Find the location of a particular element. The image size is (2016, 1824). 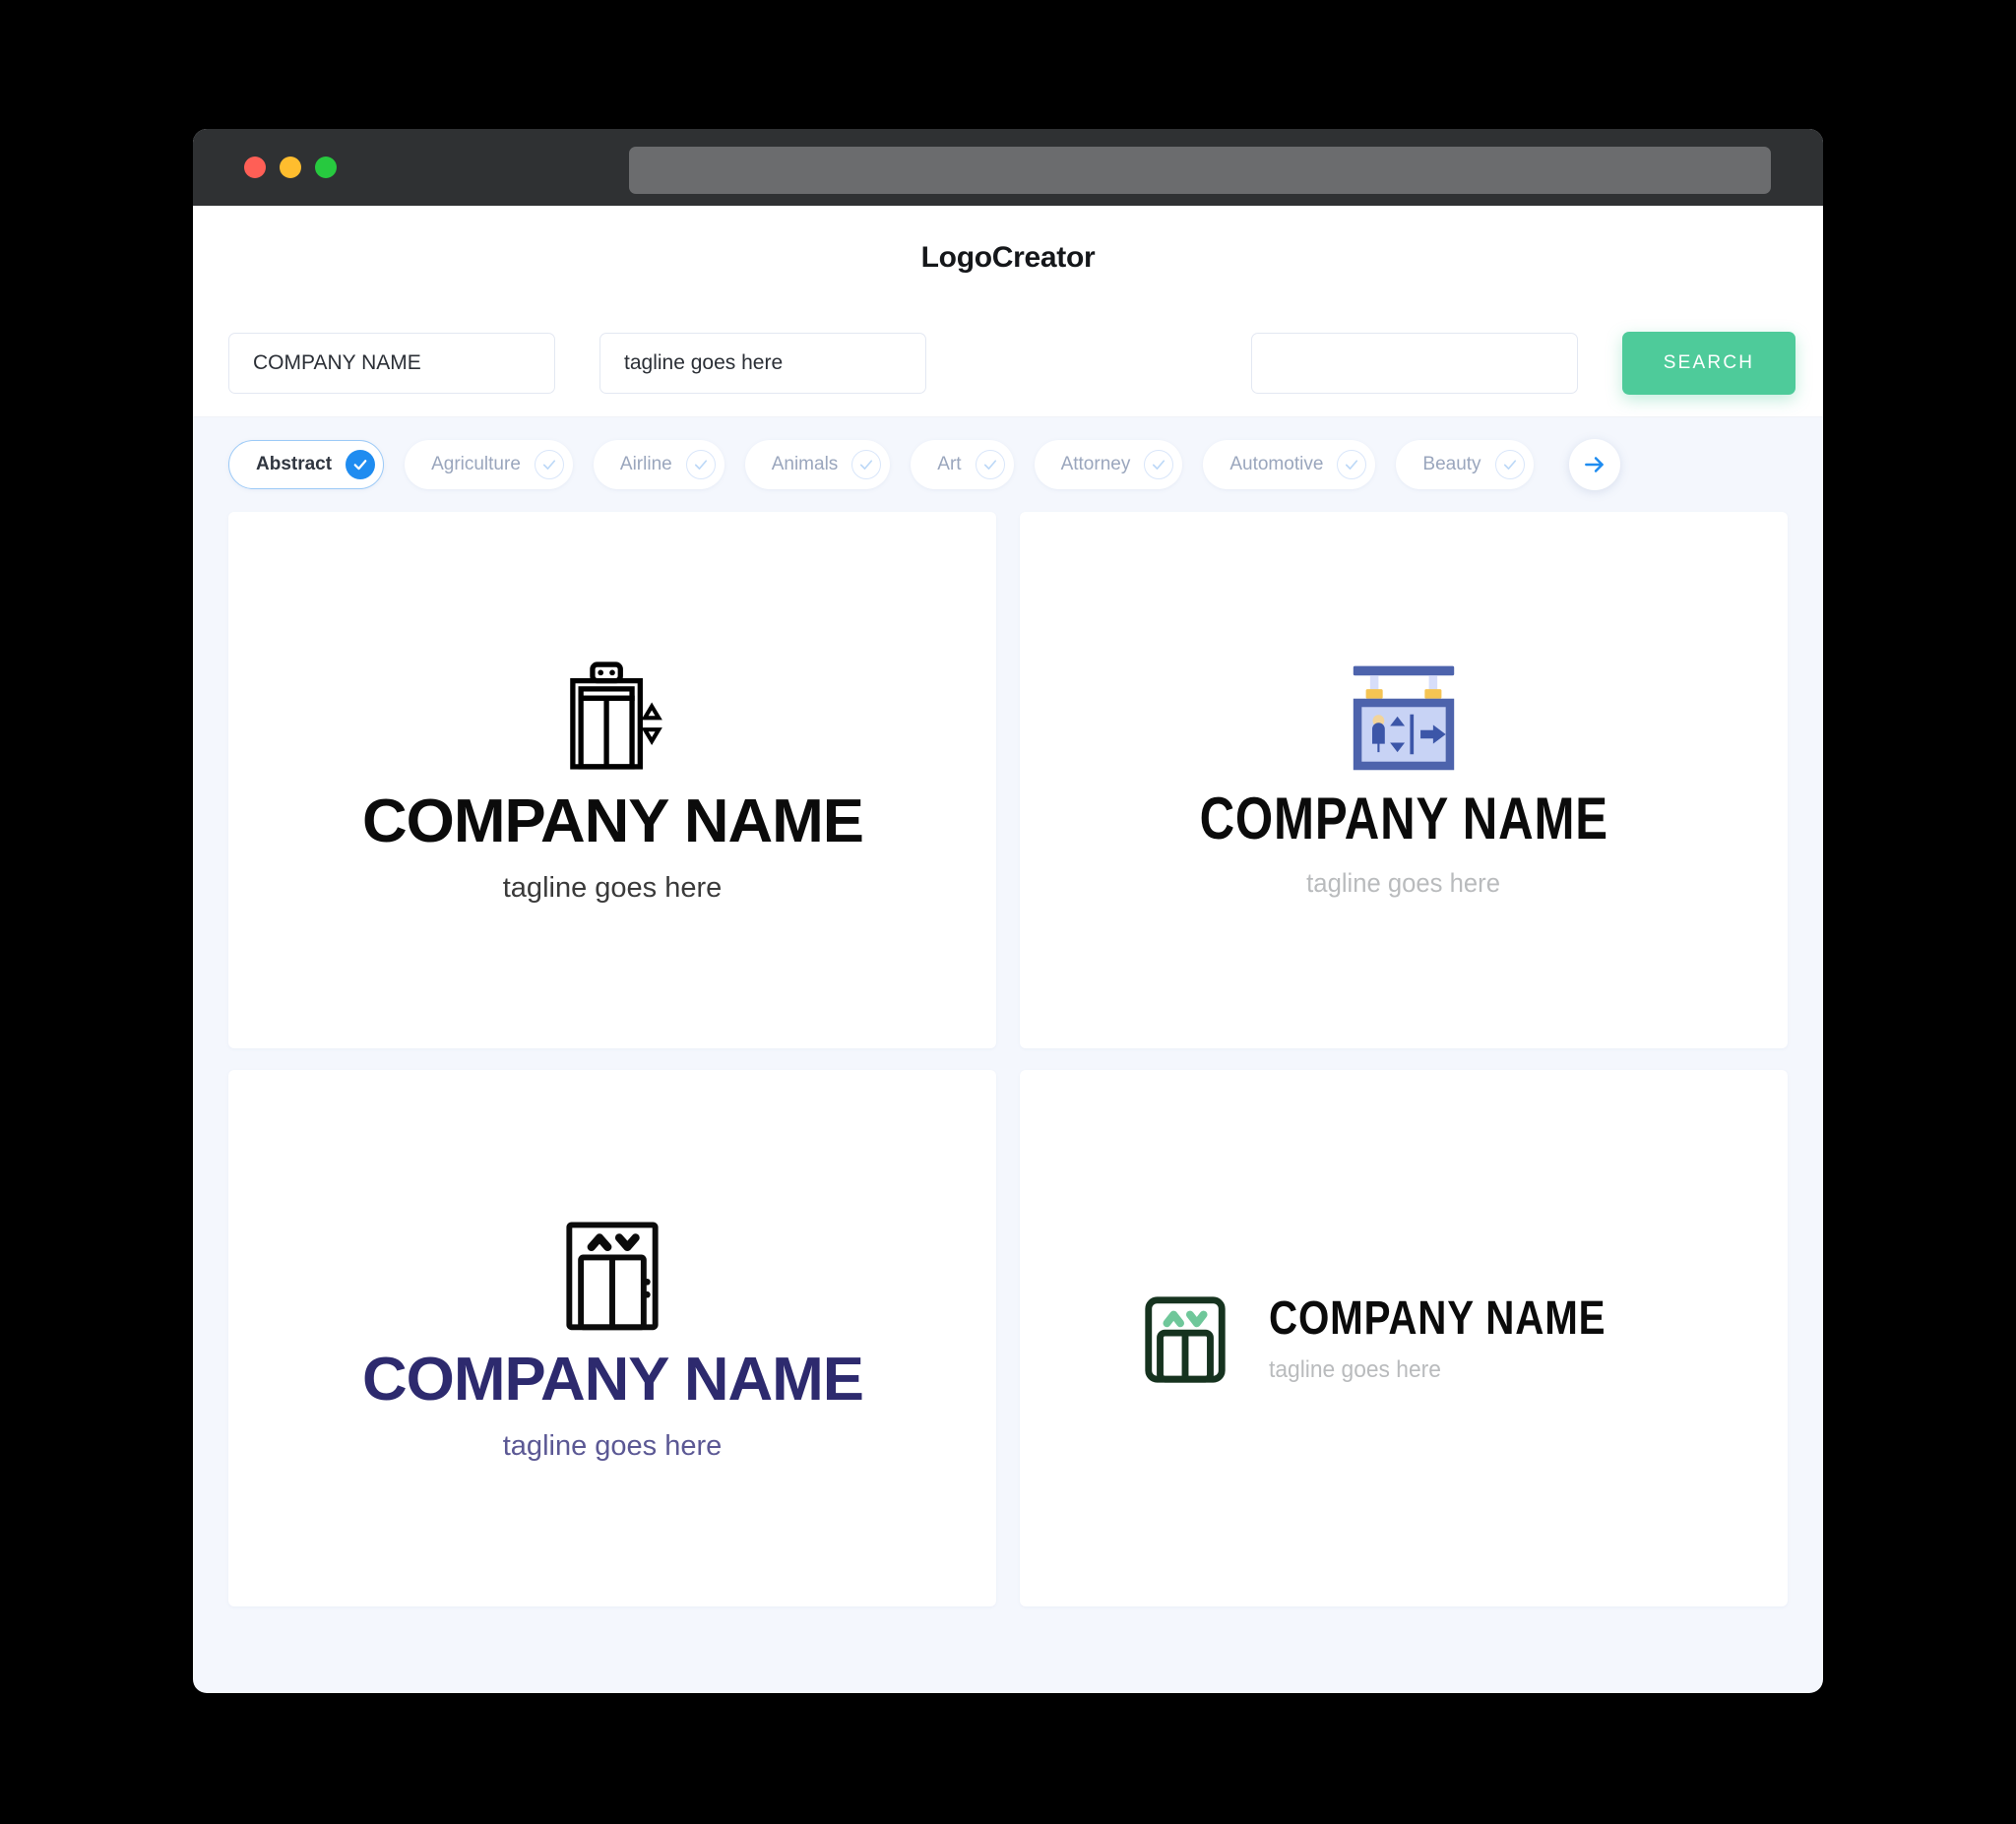

category-chip-label: Agriculture is located at coordinates (476, 464).